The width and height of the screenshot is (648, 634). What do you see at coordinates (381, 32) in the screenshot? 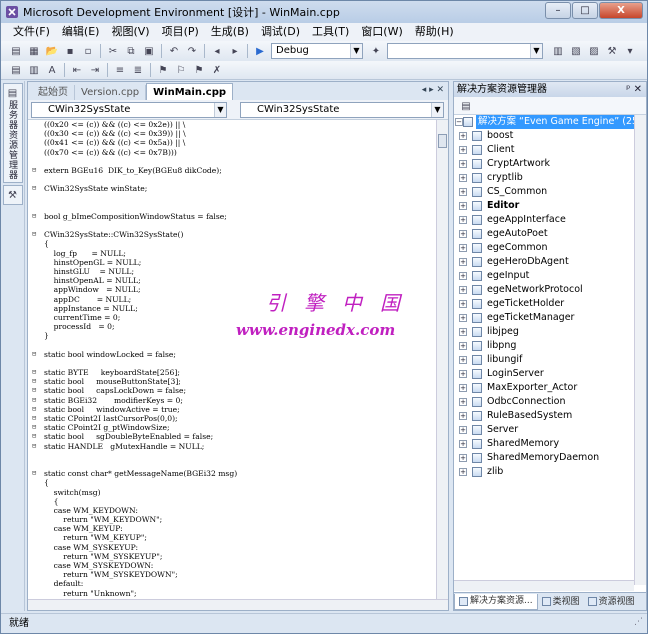
I see `menu-window: 窗口(W)` at bounding box center [381, 32].